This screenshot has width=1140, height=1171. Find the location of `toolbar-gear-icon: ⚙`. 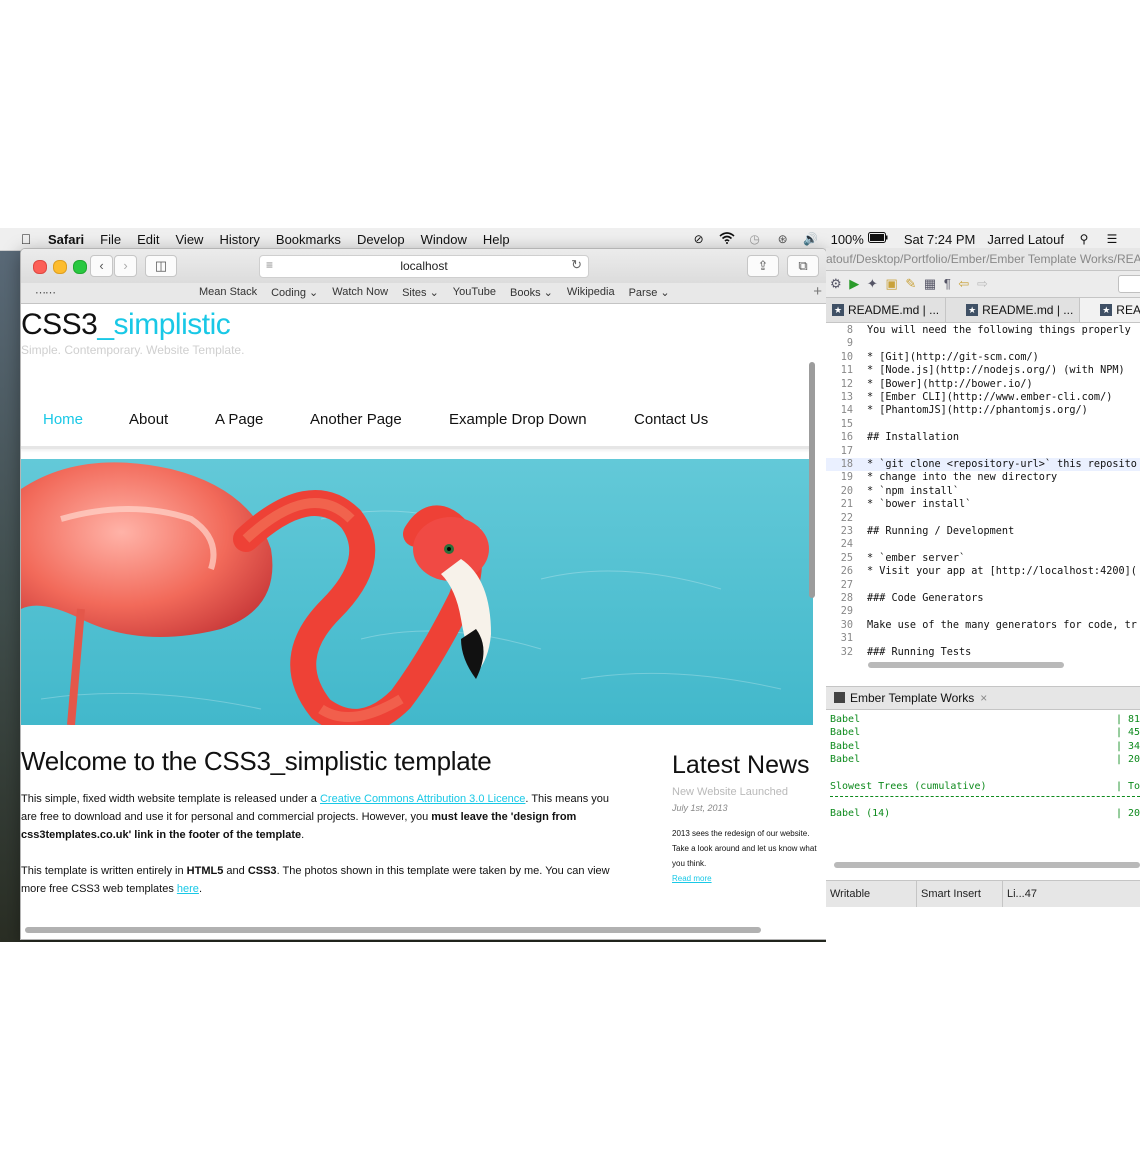

toolbar-gear-icon: ⚙ is located at coordinates (837, 283).